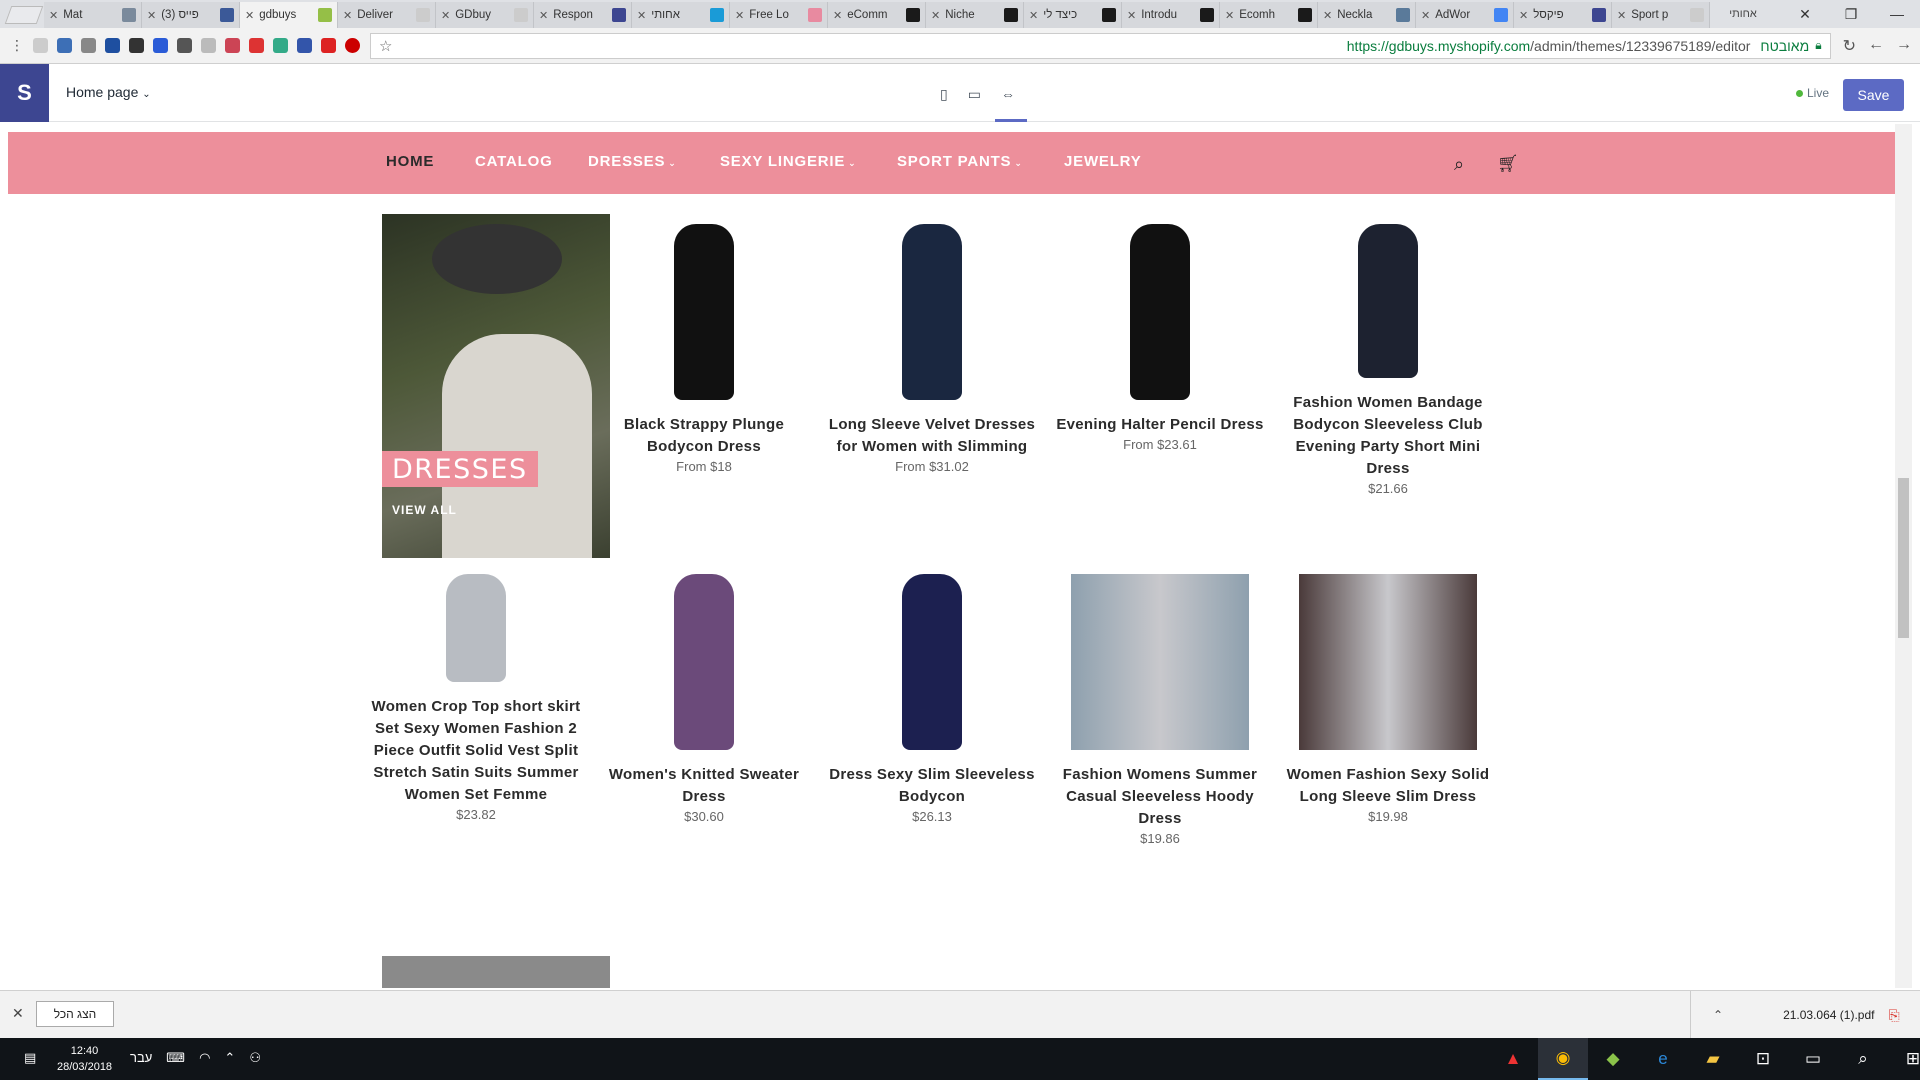  I want to click on window-close-button: ✕, so click(1805, 14).